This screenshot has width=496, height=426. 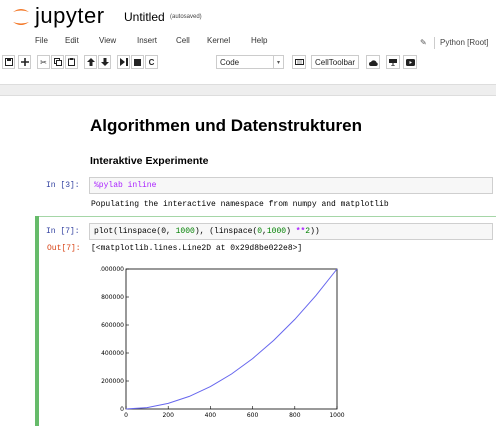 I want to click on copy-button, so click(x=57, y=62).